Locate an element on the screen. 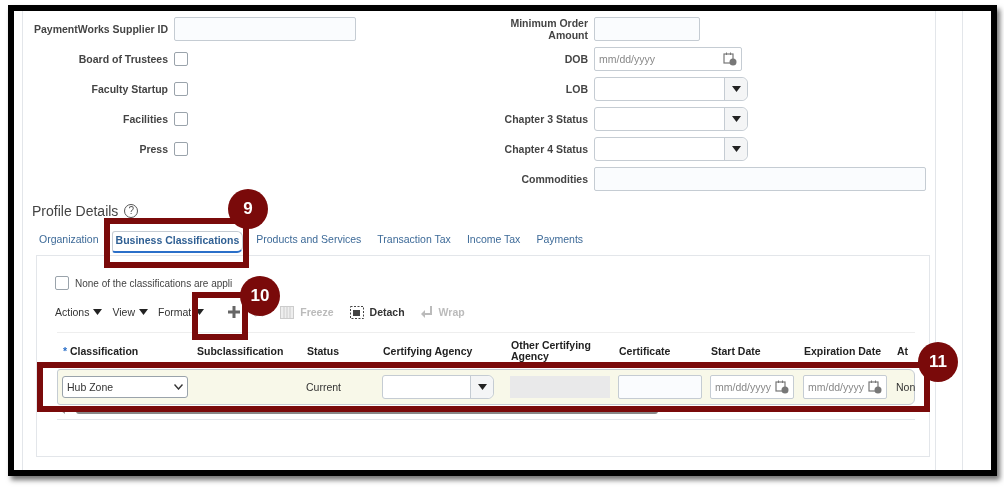 The image size is (1004, 493). field-label: Faculty Startup is located at coordinates (129, 89).